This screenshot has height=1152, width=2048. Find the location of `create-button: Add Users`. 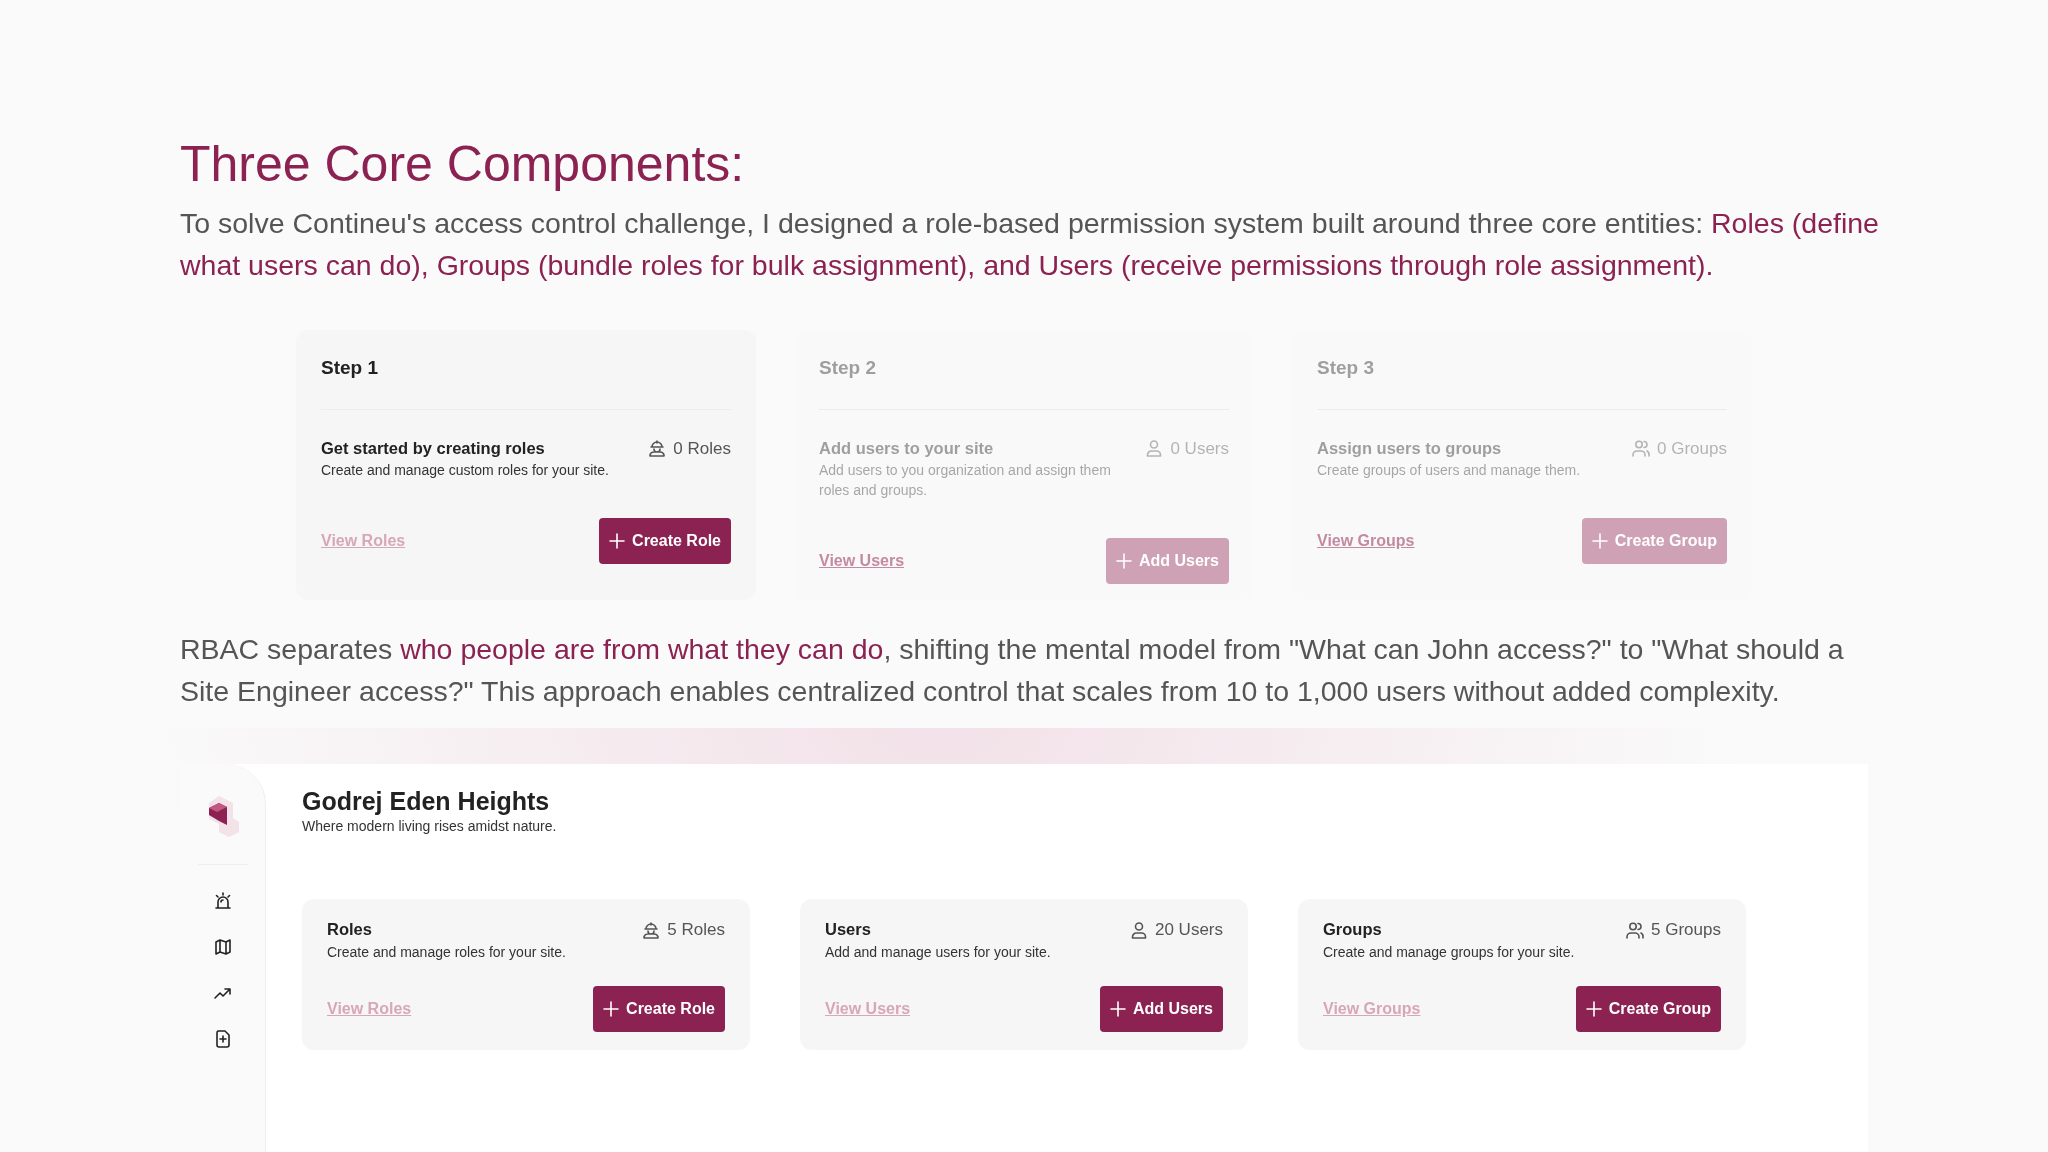

create-button: Add Users is located at coordinates (1161, 1009).